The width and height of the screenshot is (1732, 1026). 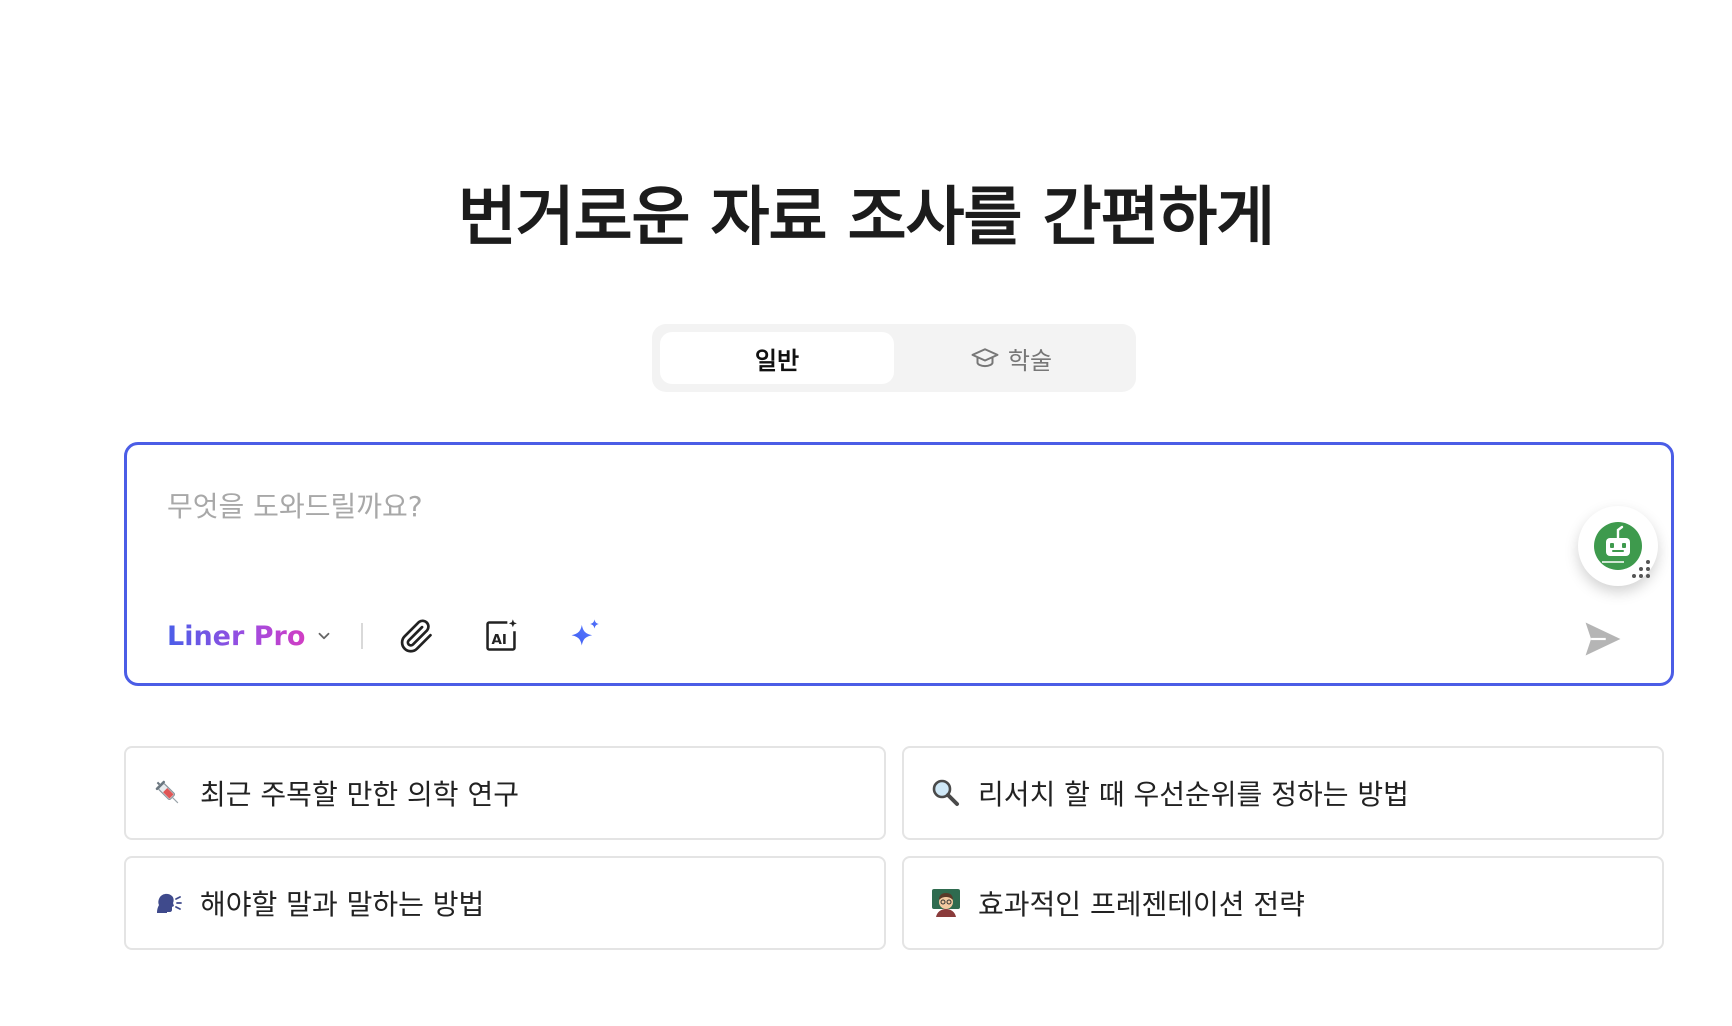 I want to click on tab-general-label: 일반, so click(x=777, y=360).